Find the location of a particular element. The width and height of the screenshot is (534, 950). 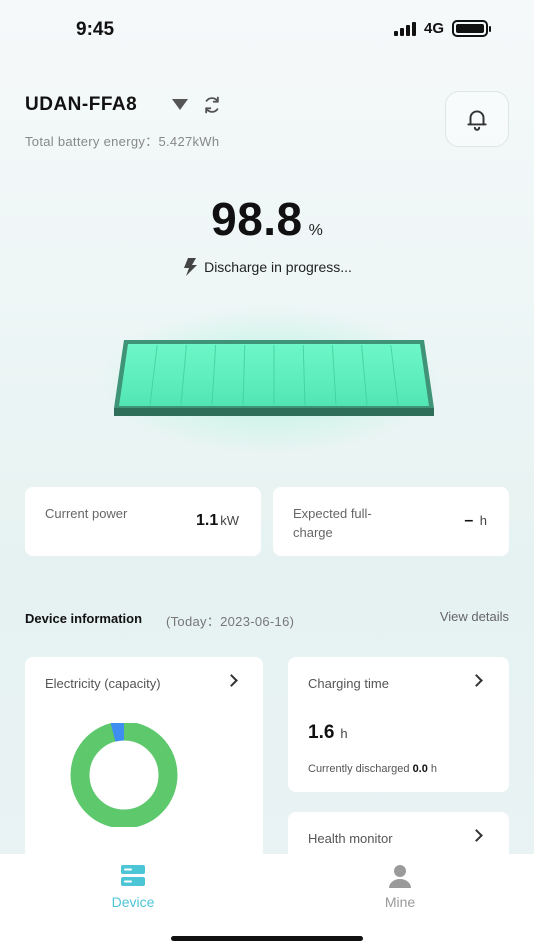

device-info-title: Device information is located at coordinates (84, 618).